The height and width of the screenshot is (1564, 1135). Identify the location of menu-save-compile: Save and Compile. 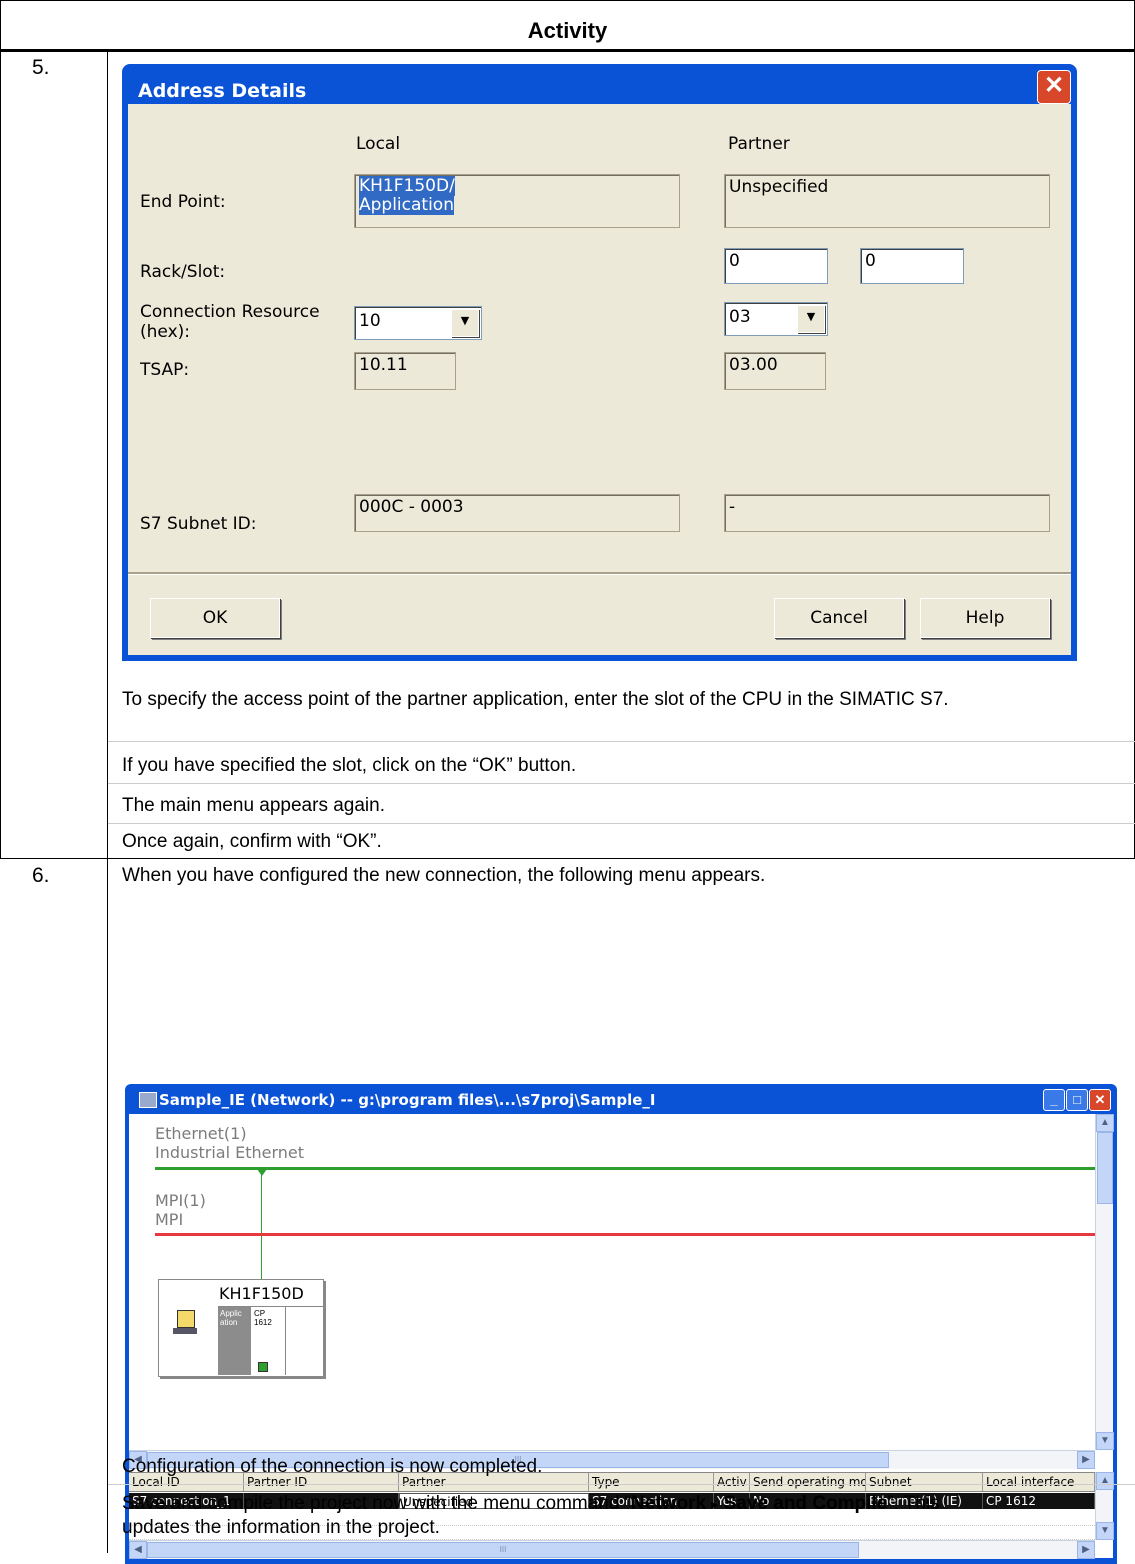
(805, 1503).